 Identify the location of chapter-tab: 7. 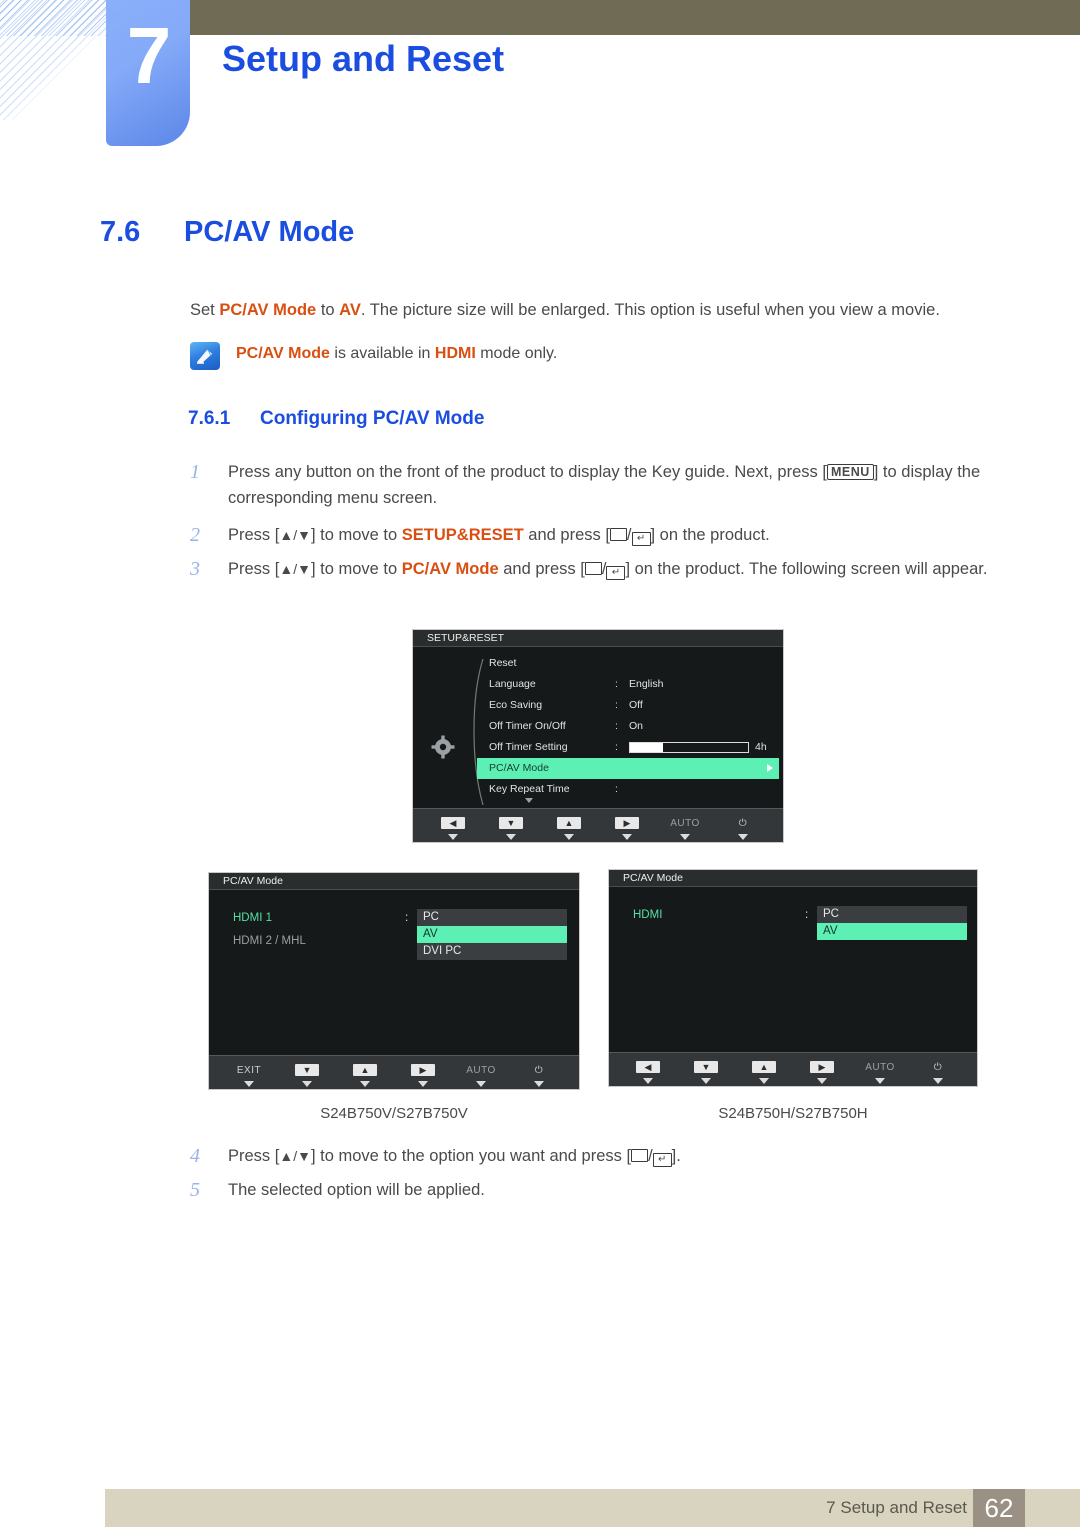
(148, 73).